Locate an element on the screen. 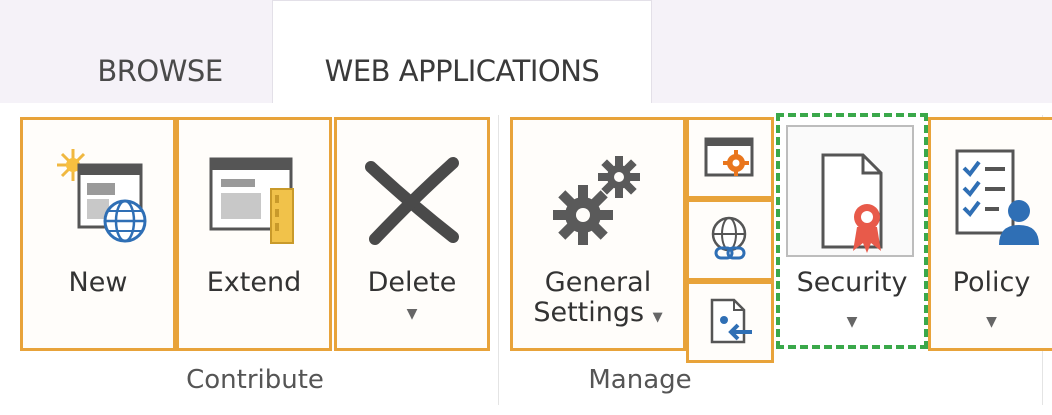  delete-x-icon is located at coordinates (412, 198).